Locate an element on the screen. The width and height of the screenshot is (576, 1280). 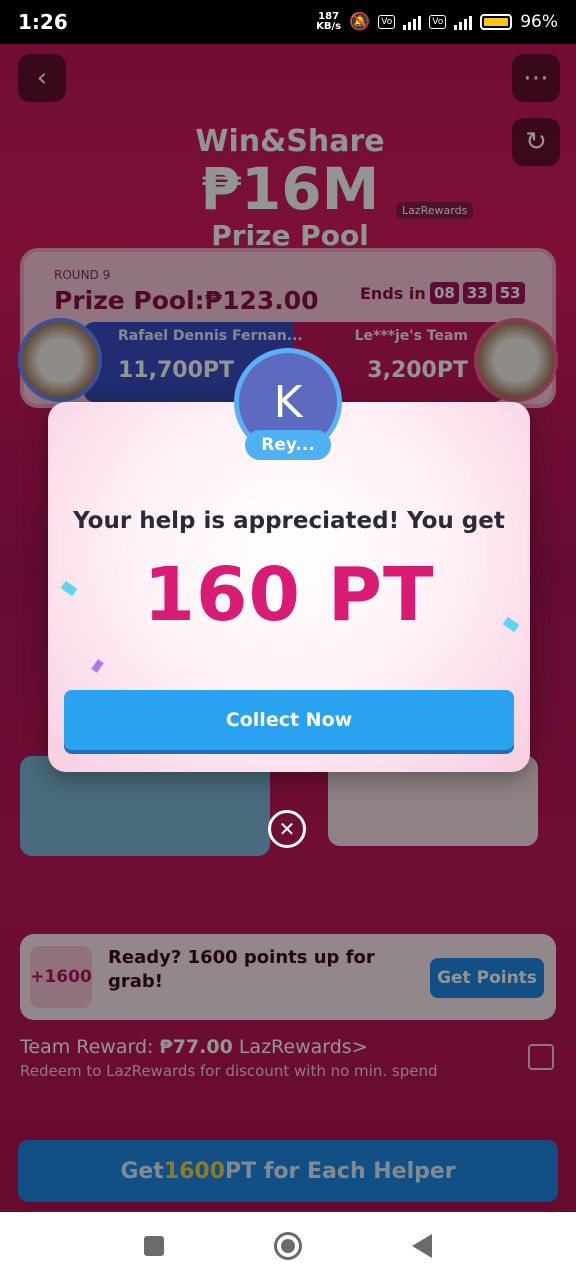
mute-icon: 🔕 is located at coordinates (360, 22).